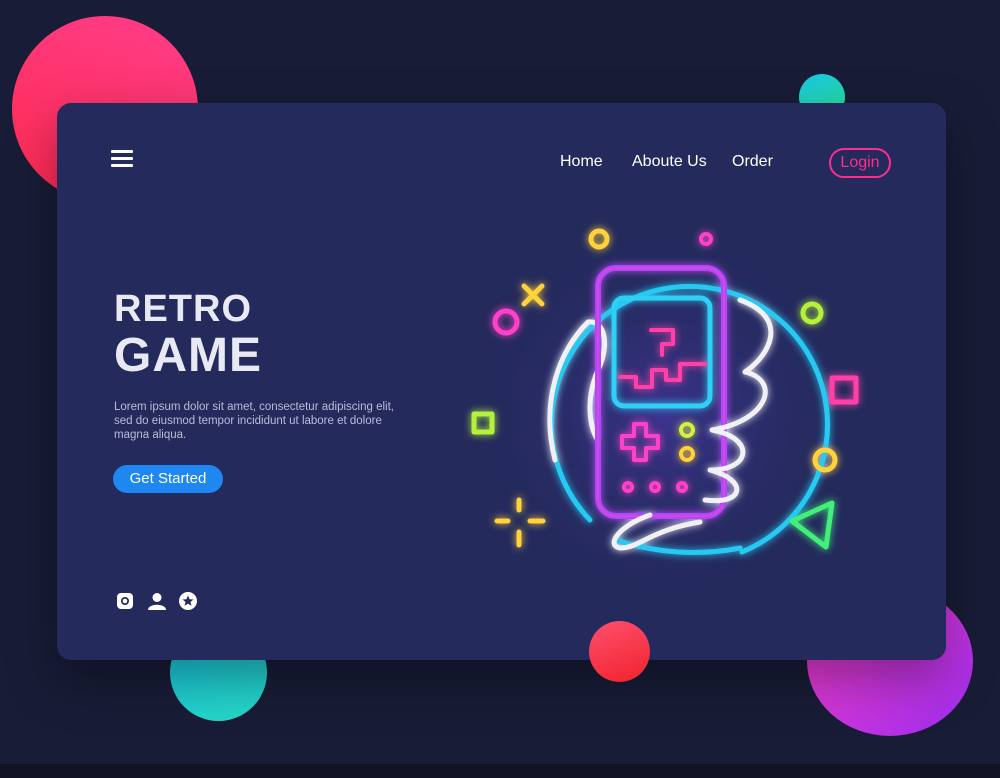 The image size is (1000, 778). I want to click on title-line-1: RETRO, so click(183, 309).